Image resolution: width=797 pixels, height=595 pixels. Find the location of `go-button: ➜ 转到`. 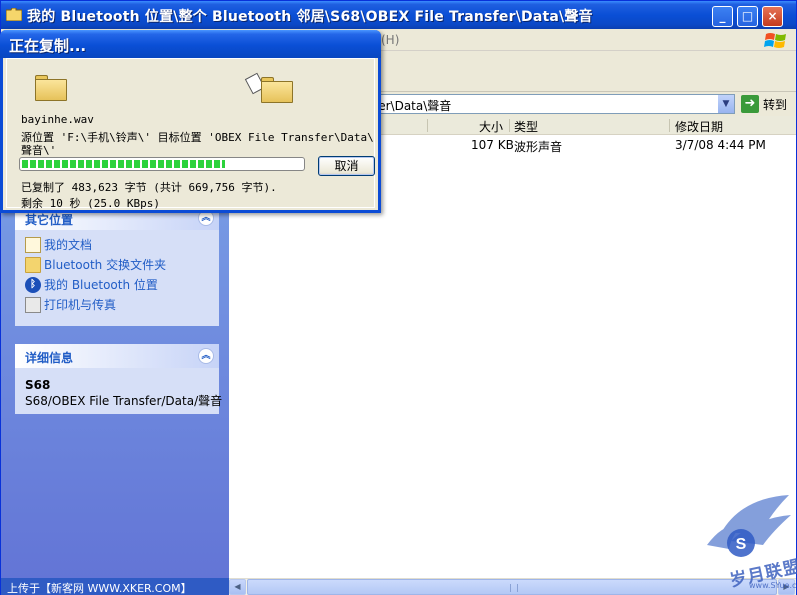

go-button: ➜ 转到 is located at coordinates (764, 104).